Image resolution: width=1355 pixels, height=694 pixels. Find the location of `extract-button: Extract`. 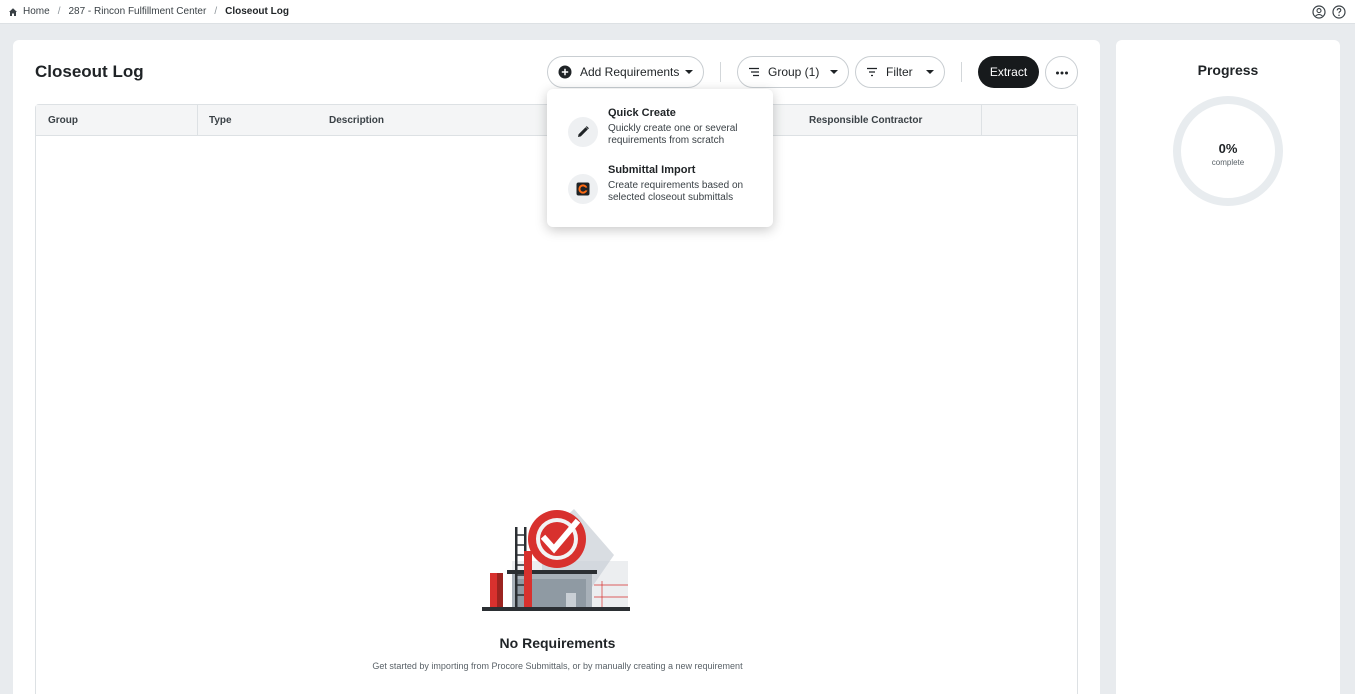

extract-button: Extract is located at coordinates (1008, 72).